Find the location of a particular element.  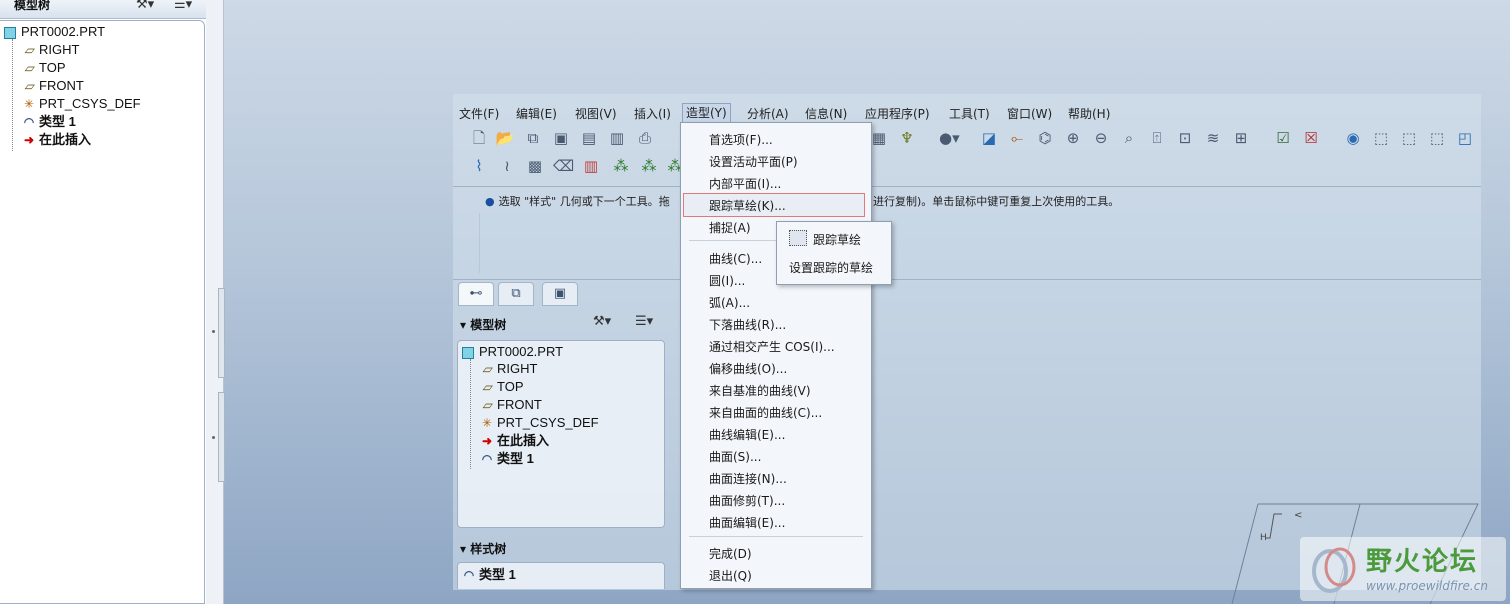

datum-plane-toggle-icon: ◪ is located at coordinates (989, 138).